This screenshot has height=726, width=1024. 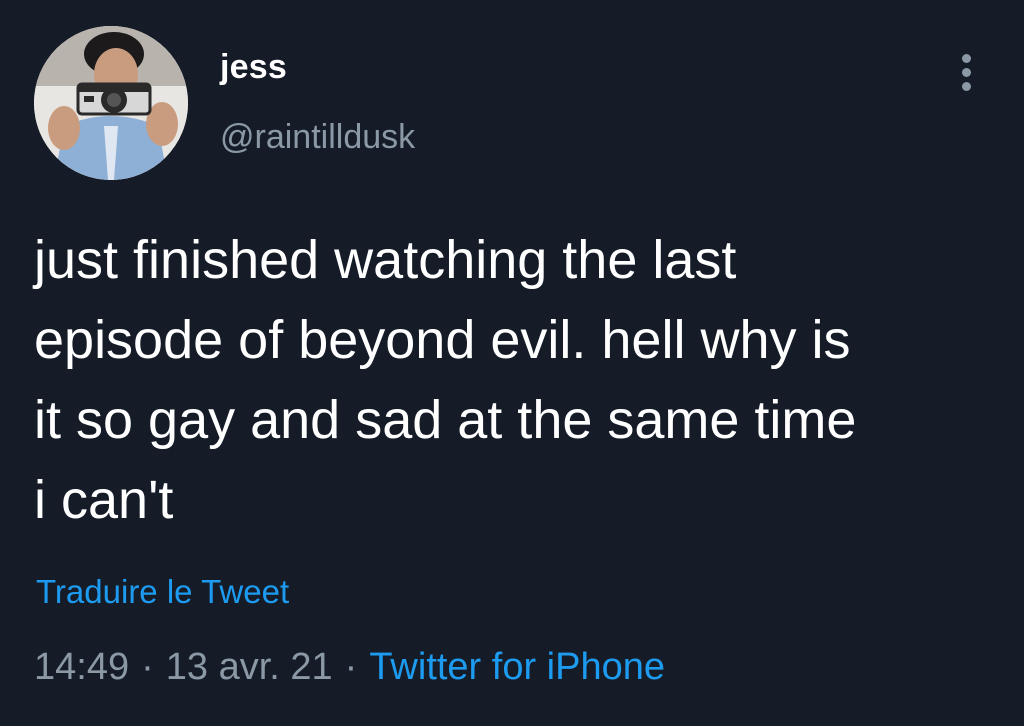 I want to click on user-handle: @raintilldusk, so click(x=317, y=137).